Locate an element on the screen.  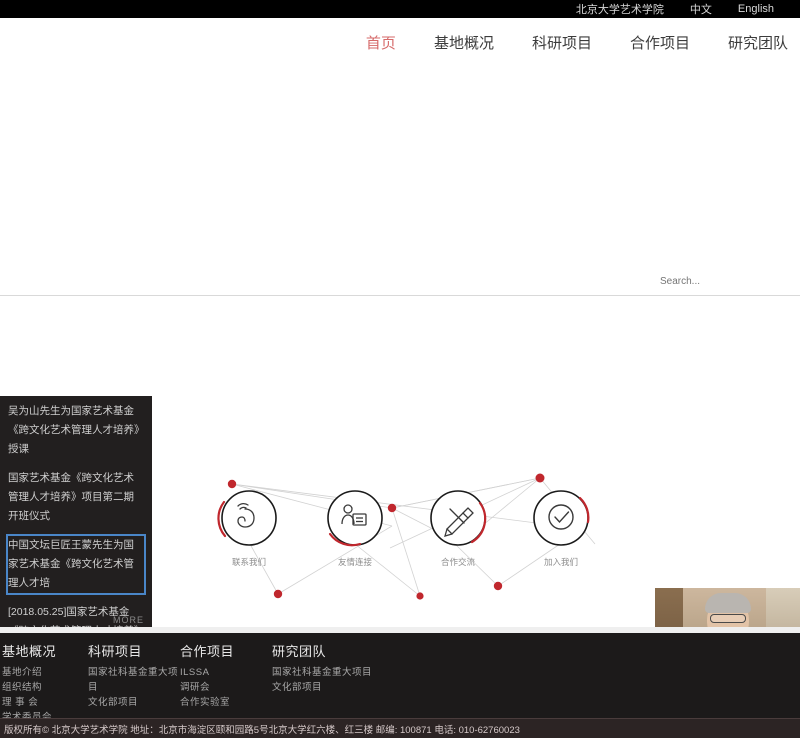
footer-column-title: 科研项目 is located at coordinates (115, 651).